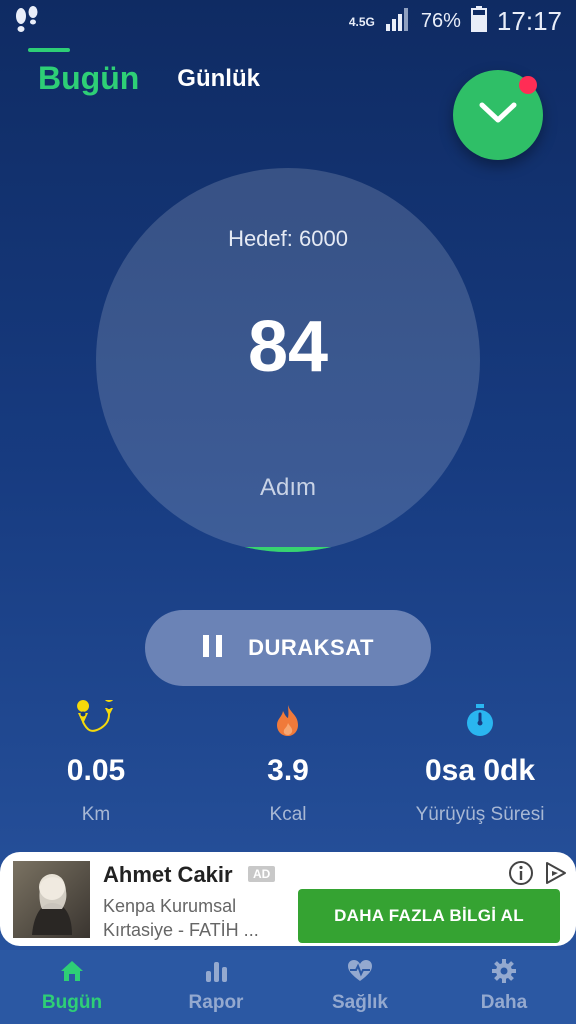 This screenshot has width=576, height=1024. I want to click on pause-button: DURAKSAT, so click(288, 648).